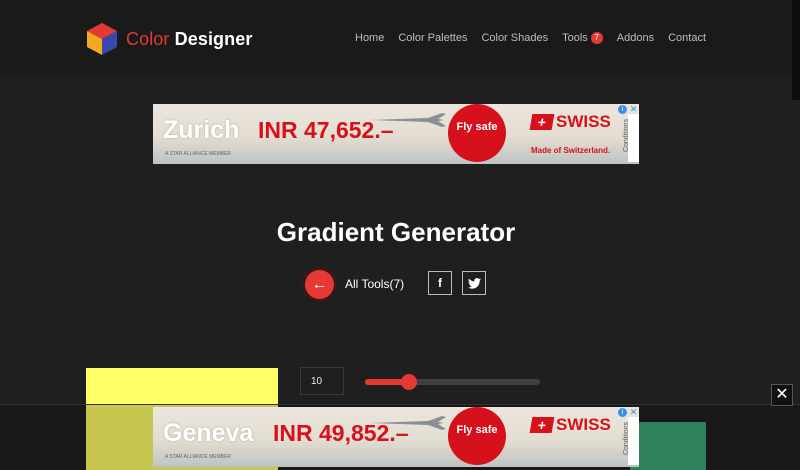 Image resolution: width=800 pixels, height=470 pixels. Describe the element at coordinates (575, 38) in the screenshot. I see `nav-tools-label: Tools` at that location.